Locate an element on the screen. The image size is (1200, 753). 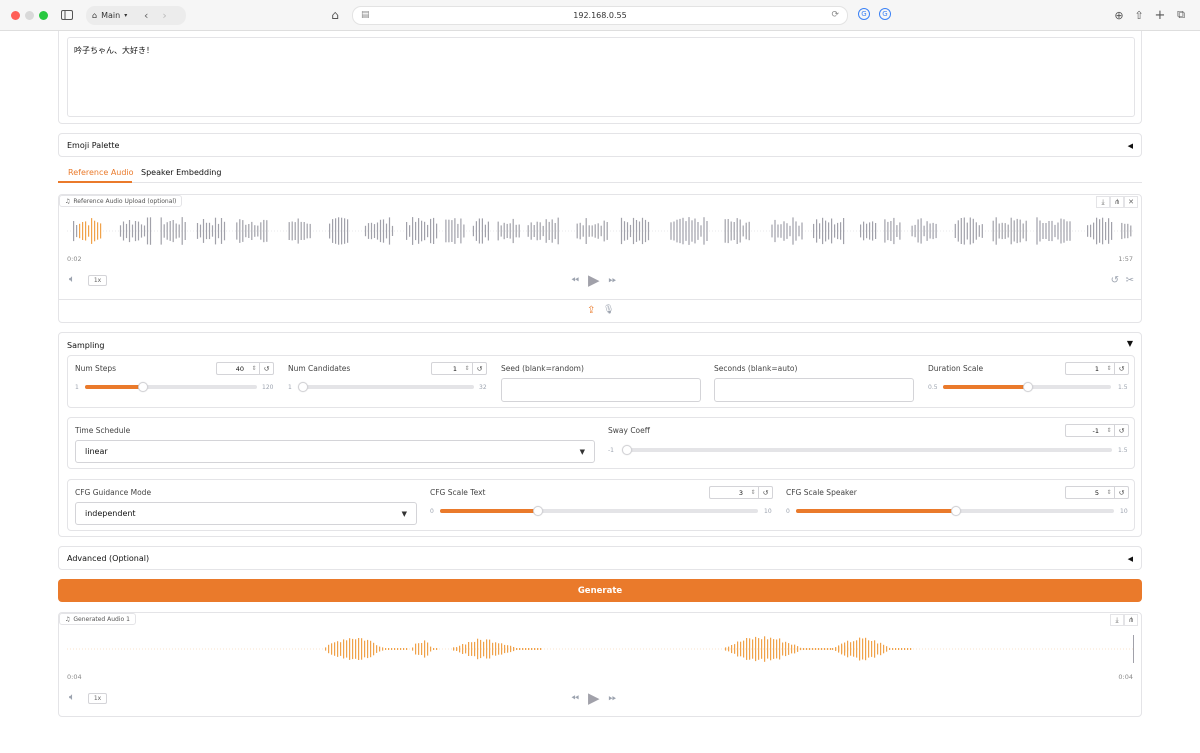
tab-reference-audio: Reference Audio is located at coordinates (101, 172).